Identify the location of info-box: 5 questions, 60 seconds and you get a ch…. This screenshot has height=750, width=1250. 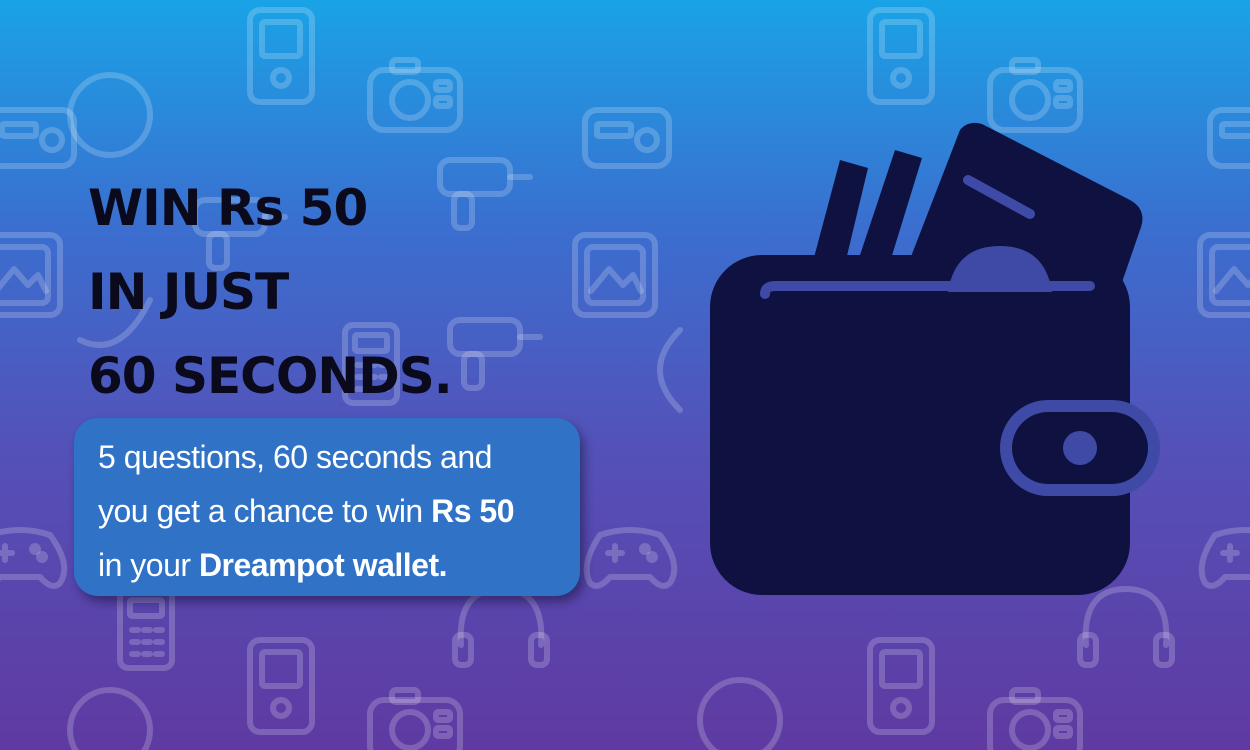
(327, 507).